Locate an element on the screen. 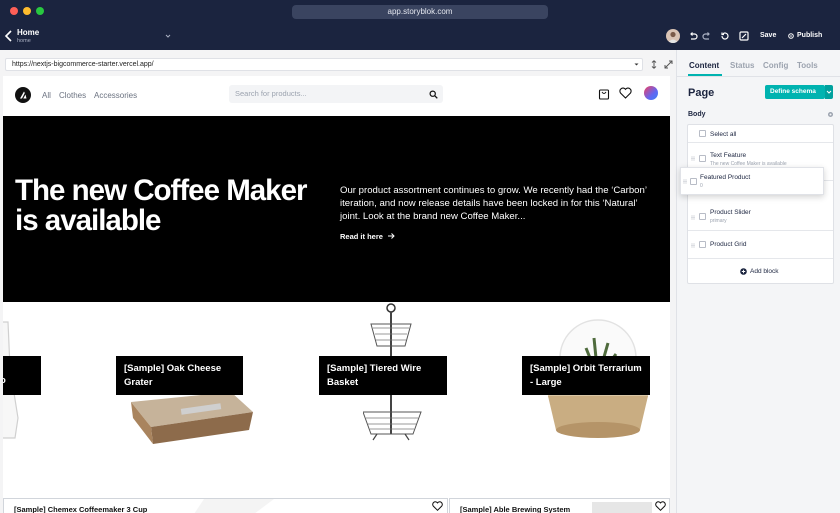 The image size is (840, 513). nav-link-accessories: Accessories is located at coordinates (115, 95).